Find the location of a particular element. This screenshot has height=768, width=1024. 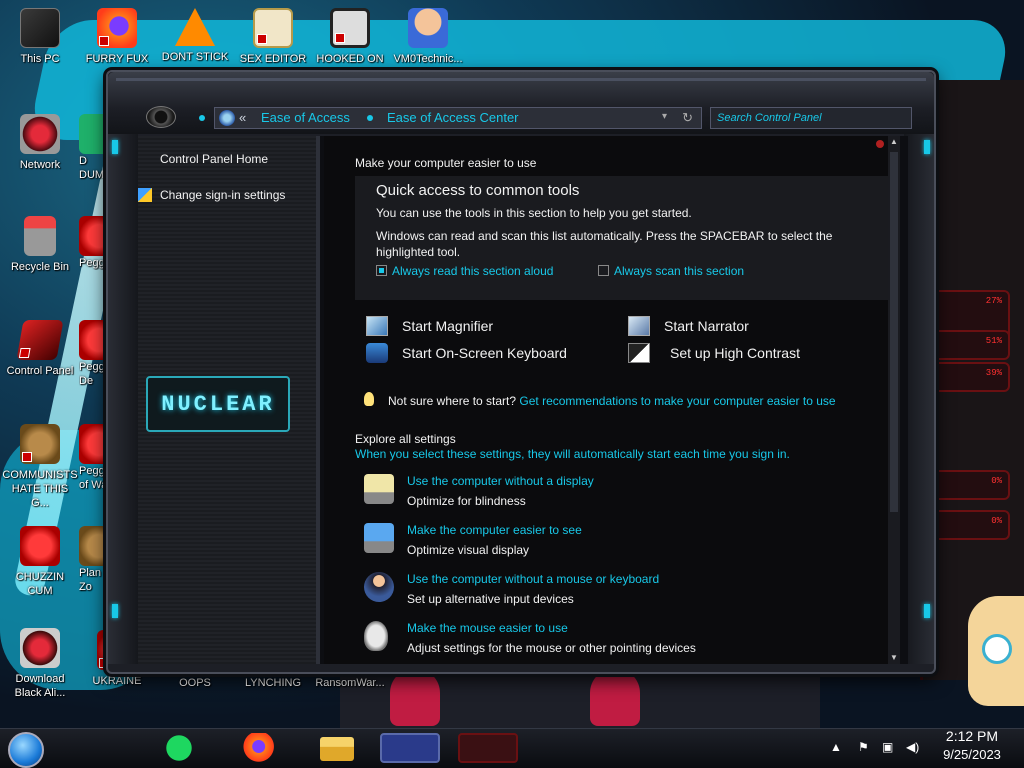

clock-date: 9/25/2023 is located at coordinates (972, 754).